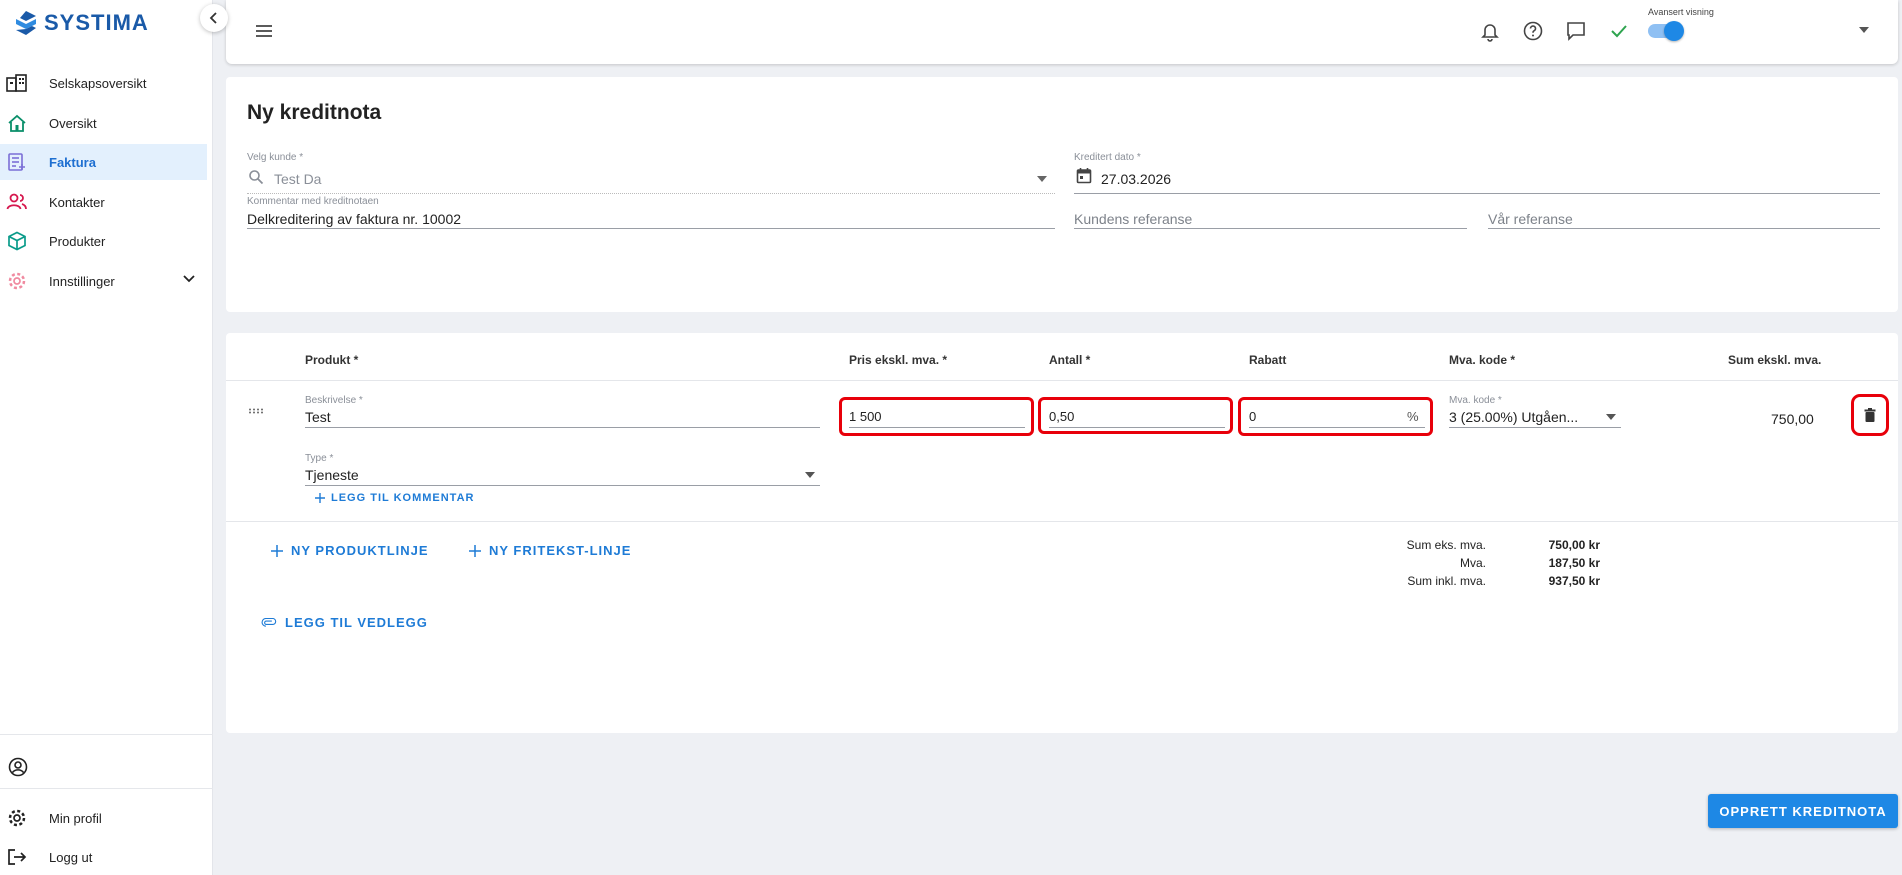 The image size is (1902, 875). I want to click on chat-icon, so click(1576, 31).